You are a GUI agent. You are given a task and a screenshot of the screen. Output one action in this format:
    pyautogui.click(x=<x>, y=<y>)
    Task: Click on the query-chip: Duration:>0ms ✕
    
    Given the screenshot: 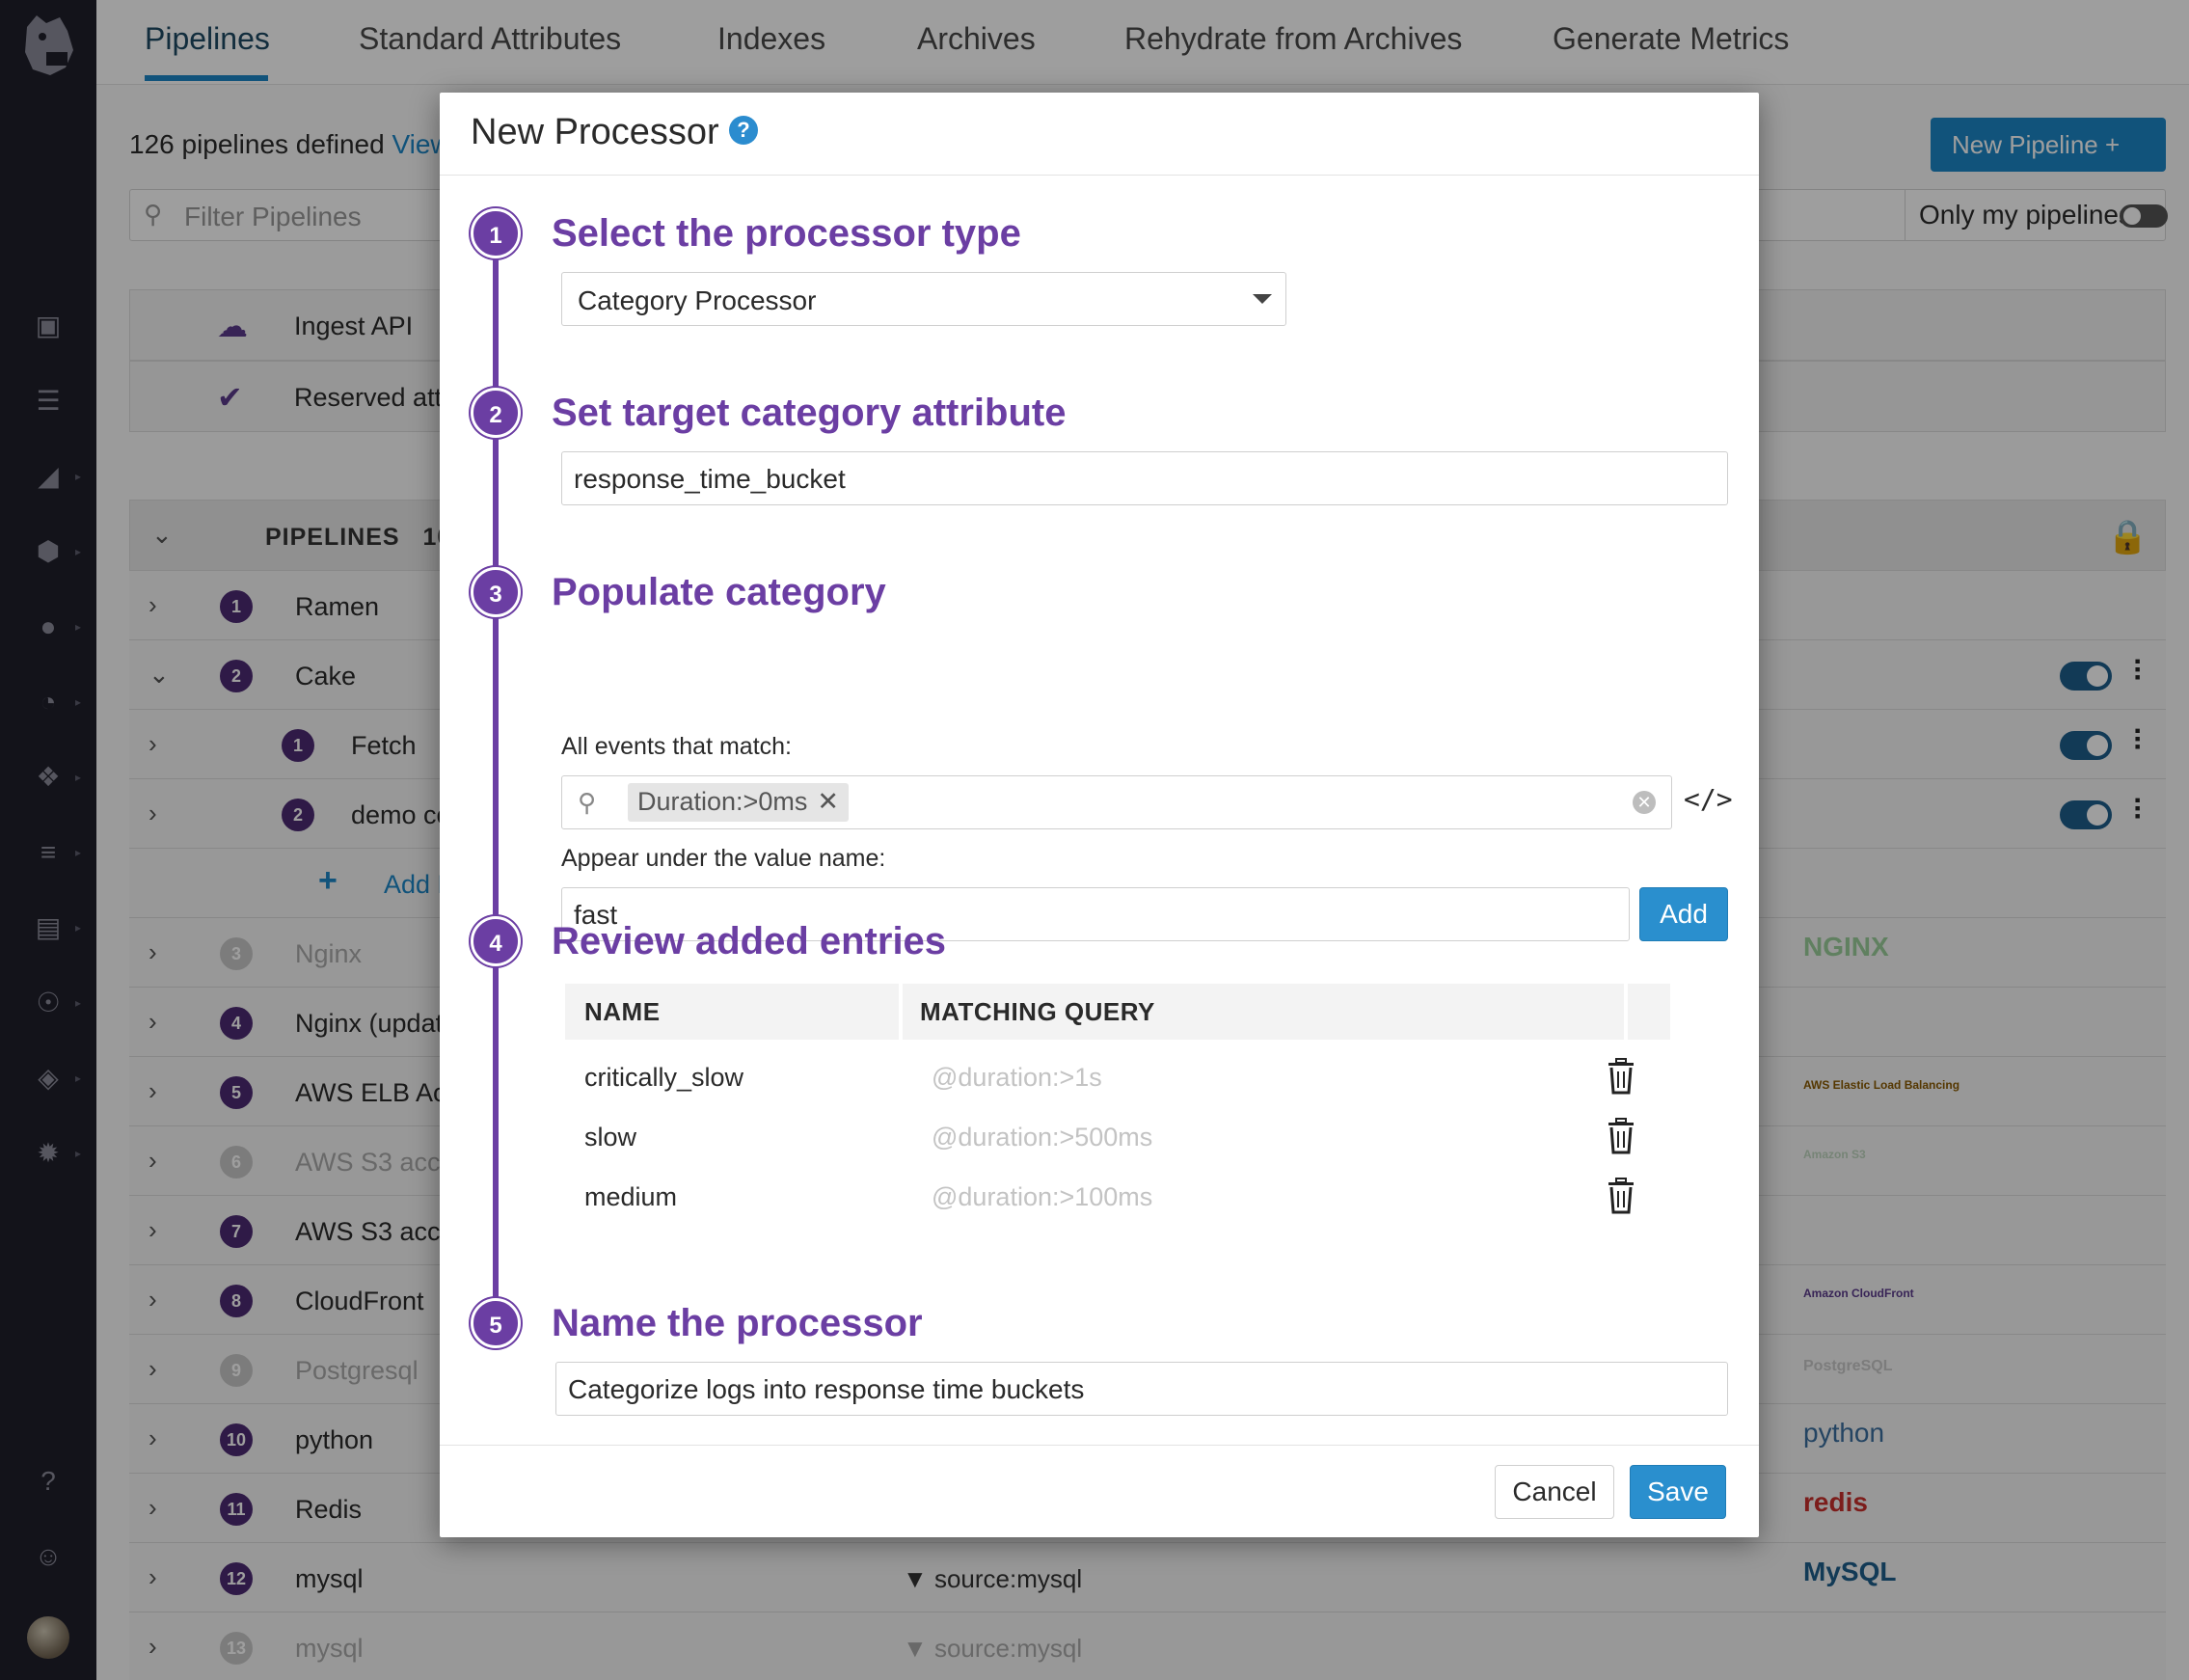 What is the action you would take?
    pyautogui.click(x=738, y=802)
    